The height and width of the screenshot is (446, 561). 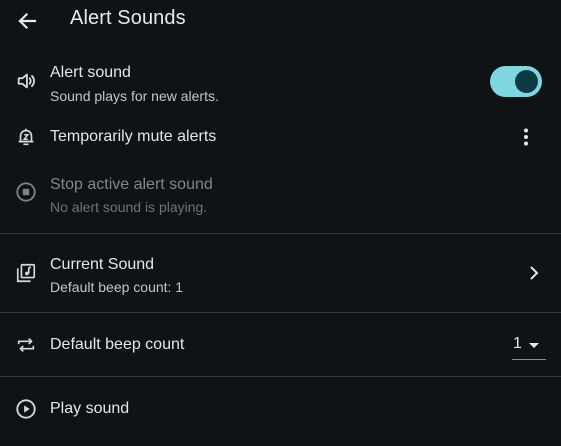 What do you see at coordinates (27, 21) in the screenshot?
I see `arrow-left-icon` at bounding box center [27, 21].